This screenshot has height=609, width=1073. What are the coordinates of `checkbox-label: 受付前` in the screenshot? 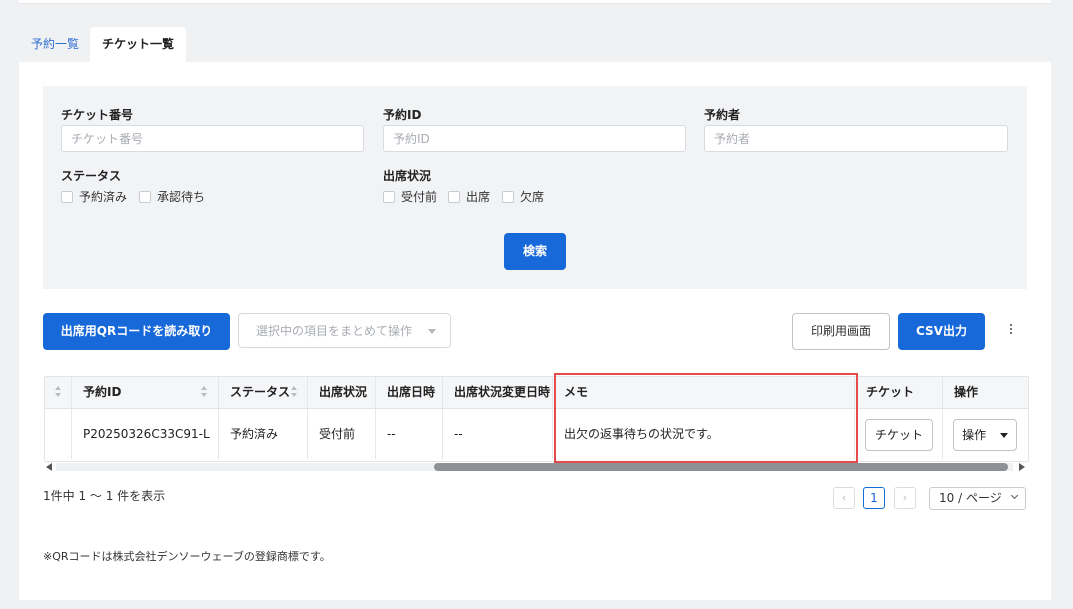 It's located at (419, 197).